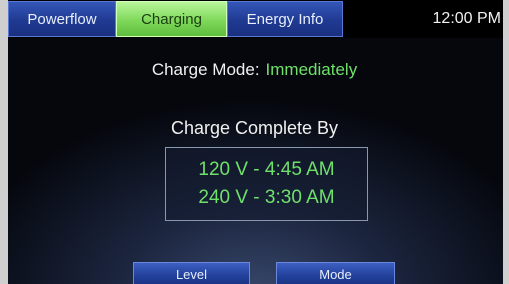 This screenshot has height=284, width=509. Describe the element at coordinates (466, 18) in the screenshot. I see `clock-display: 12:00 PM` at that location.